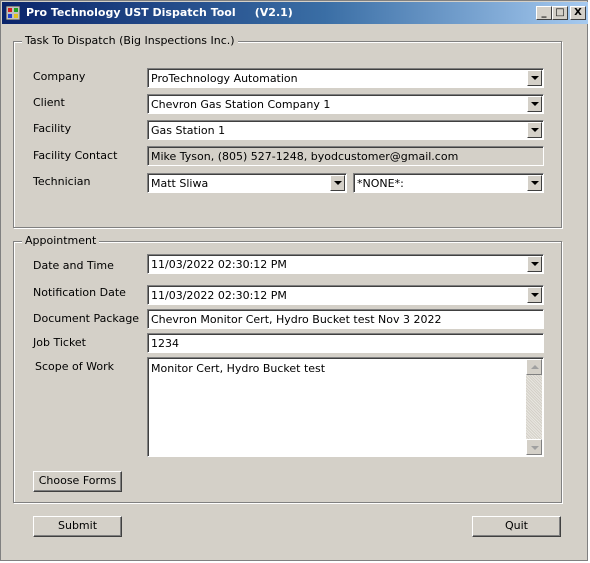 The image size is (590, 563). What do you see at coordinates (77, 526) in the screenshot?
I see `submit-button: Submit` at bounding box center [77, 526].